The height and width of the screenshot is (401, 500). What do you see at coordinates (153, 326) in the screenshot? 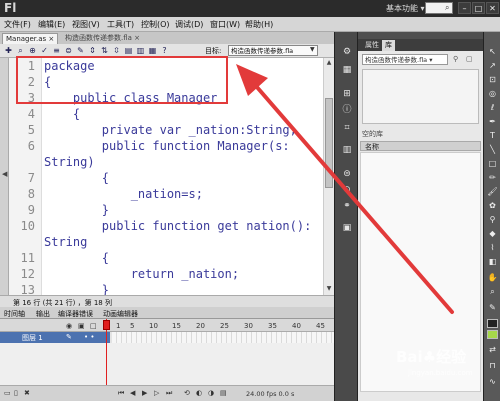
I see `frame-tick: 10` at bounding box center [153, 326].